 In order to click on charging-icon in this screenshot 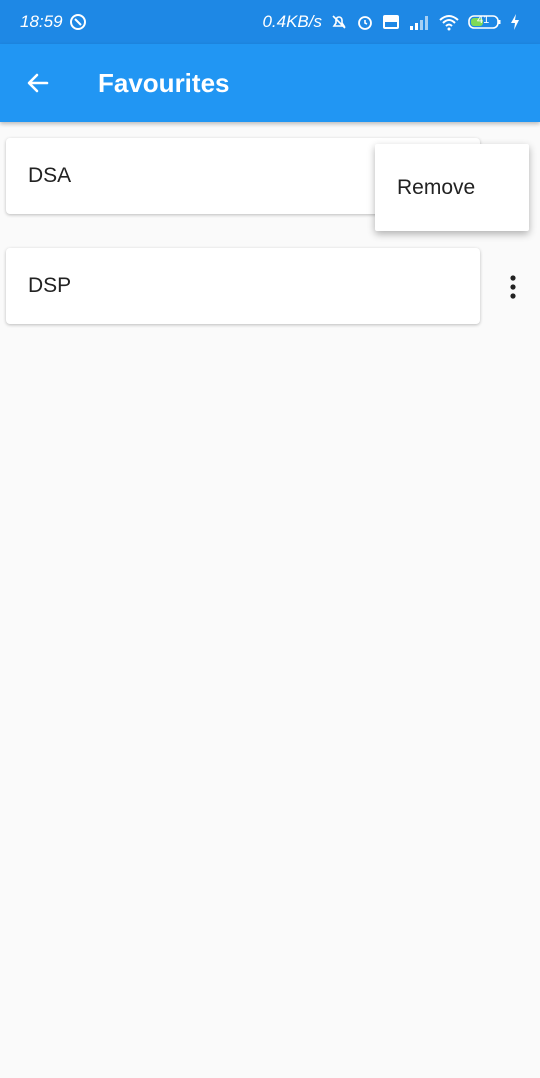, I will do `click(515, 22)`.